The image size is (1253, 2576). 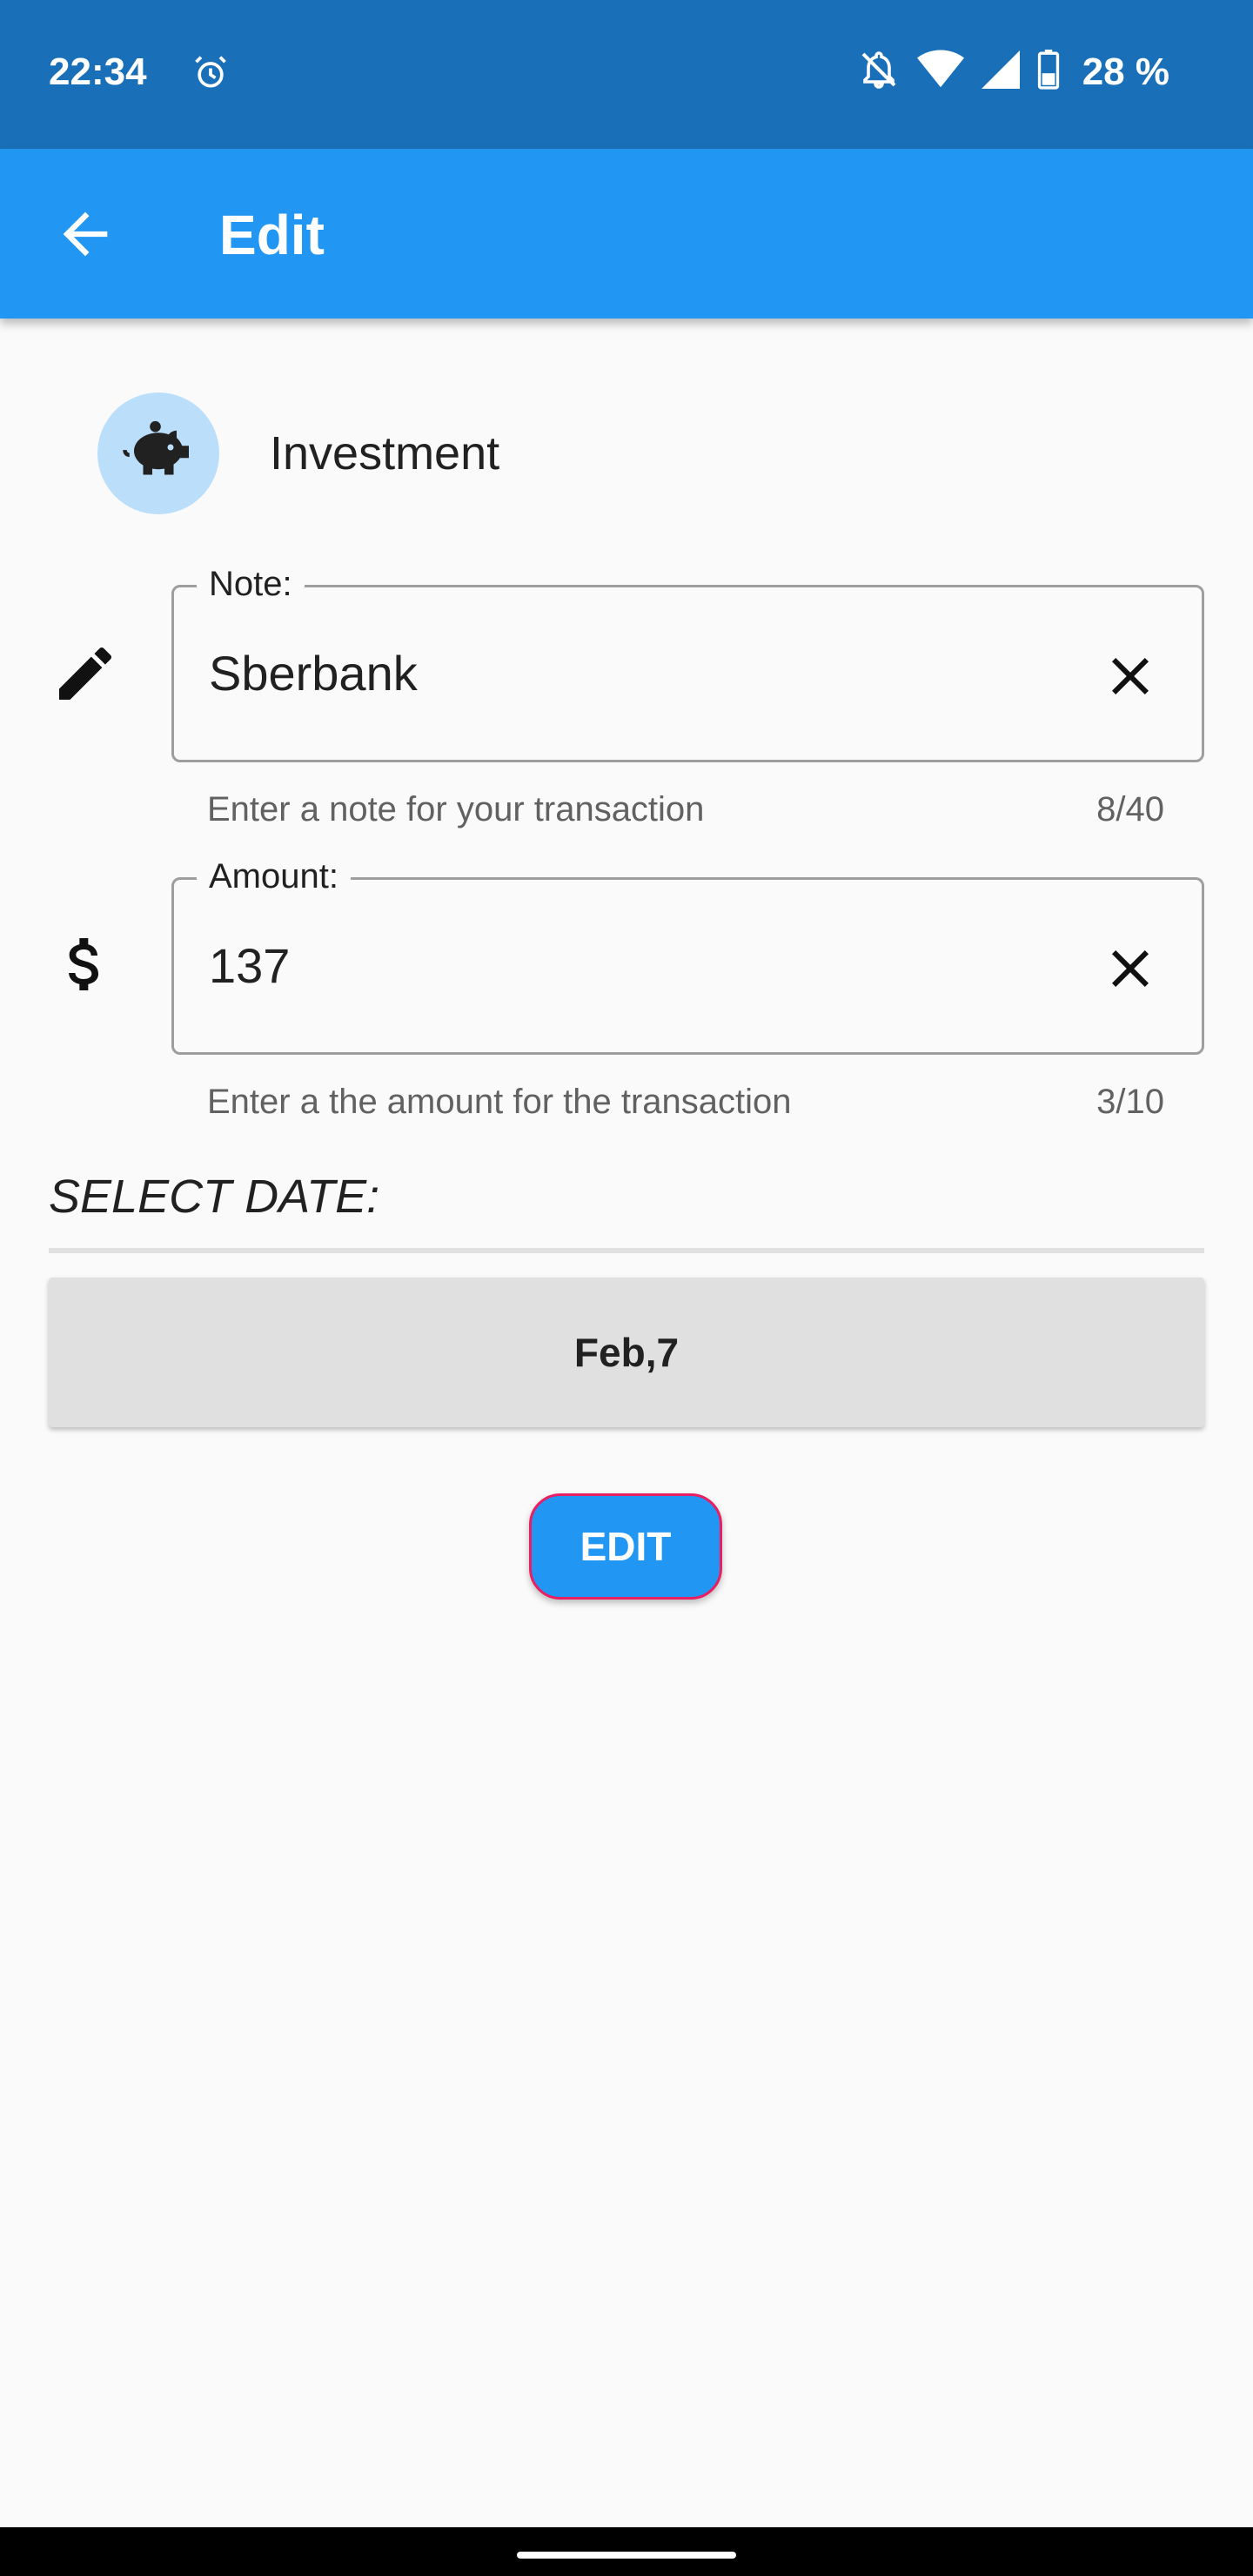 I want to click on app-bar: Edit, so click(x=626, y=234).